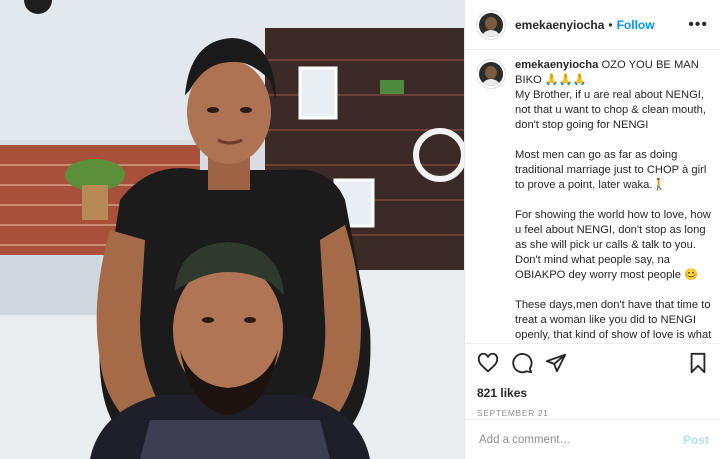 This screenshot has height=459, width=720. What do you see at coordinates (491, 24) in the screenshot?
I see `avatar` at bounding box center [491, 24].